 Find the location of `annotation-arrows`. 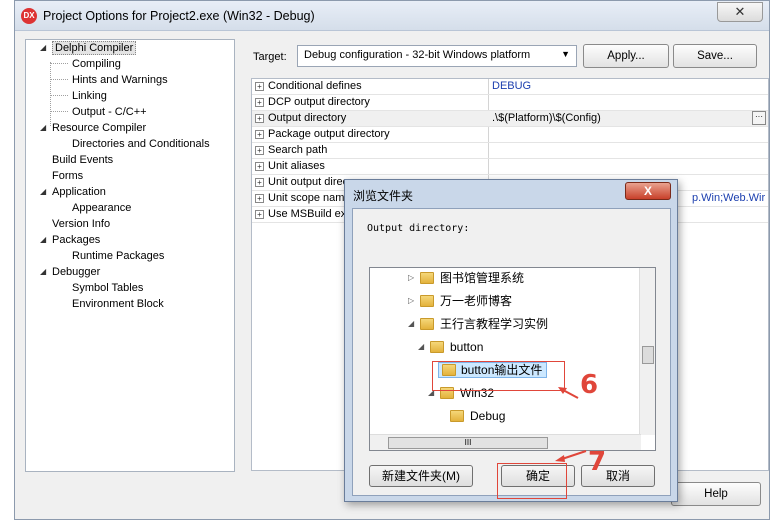

annotation-arrows is located at coordinates (571, 424).